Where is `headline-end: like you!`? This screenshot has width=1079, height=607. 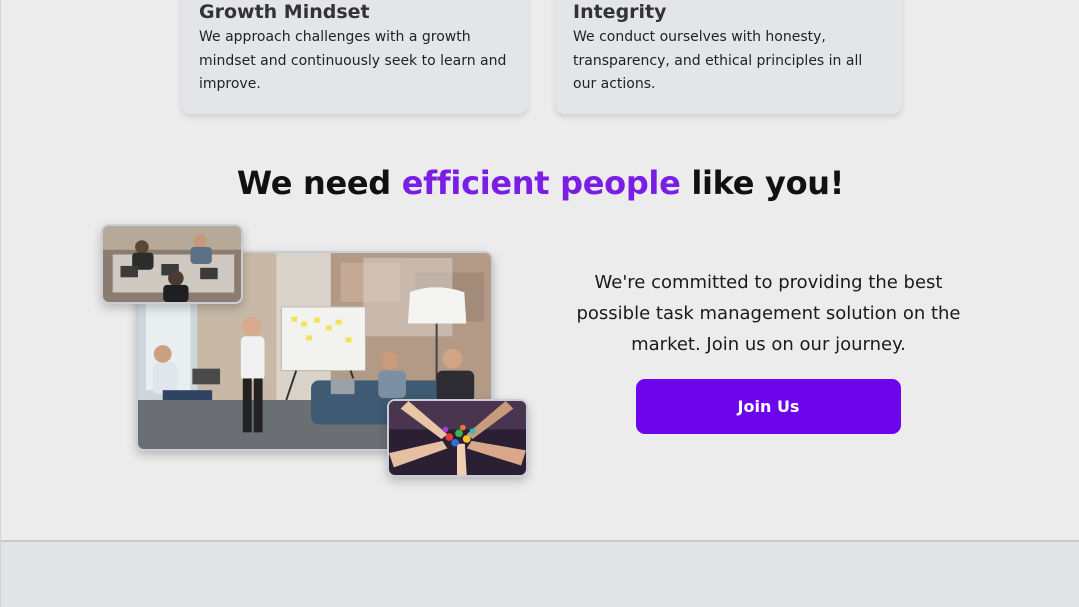
headline-end: like you! is located at coordinates (768, 183).